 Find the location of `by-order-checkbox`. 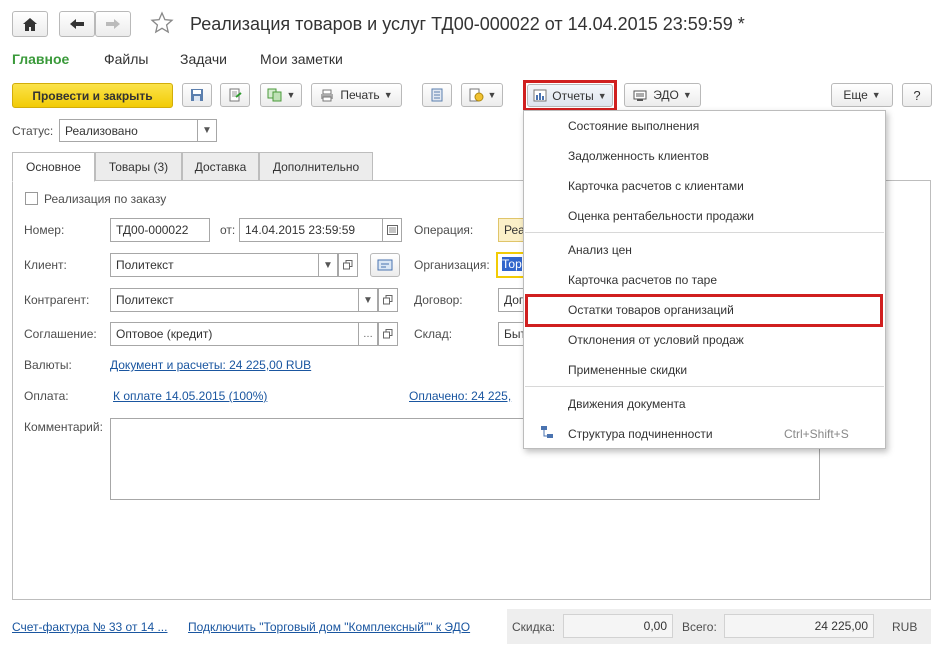

by-order-checkbox is located at coordinates (31, 198).